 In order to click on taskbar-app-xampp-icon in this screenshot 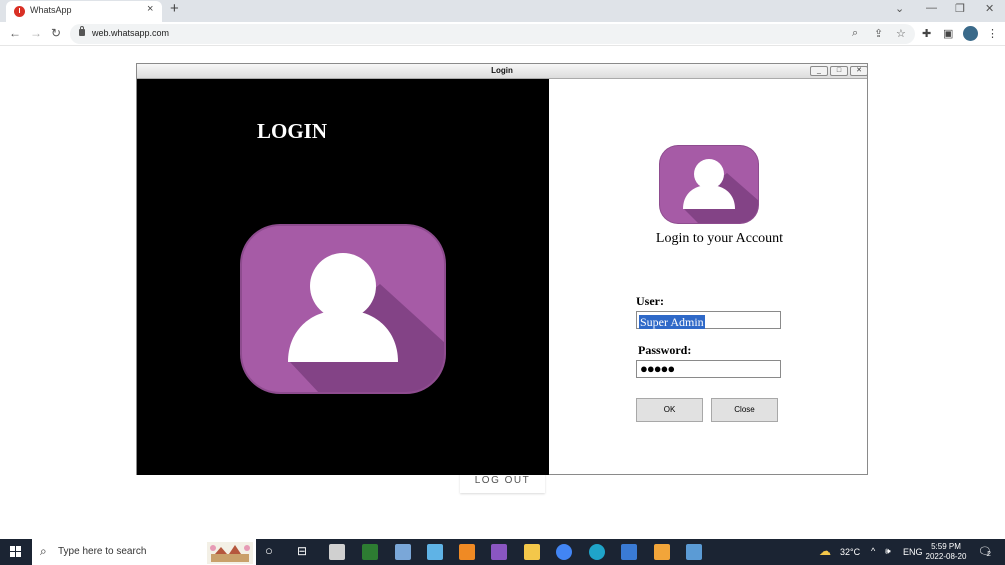, I will do `click(467, 552)`.